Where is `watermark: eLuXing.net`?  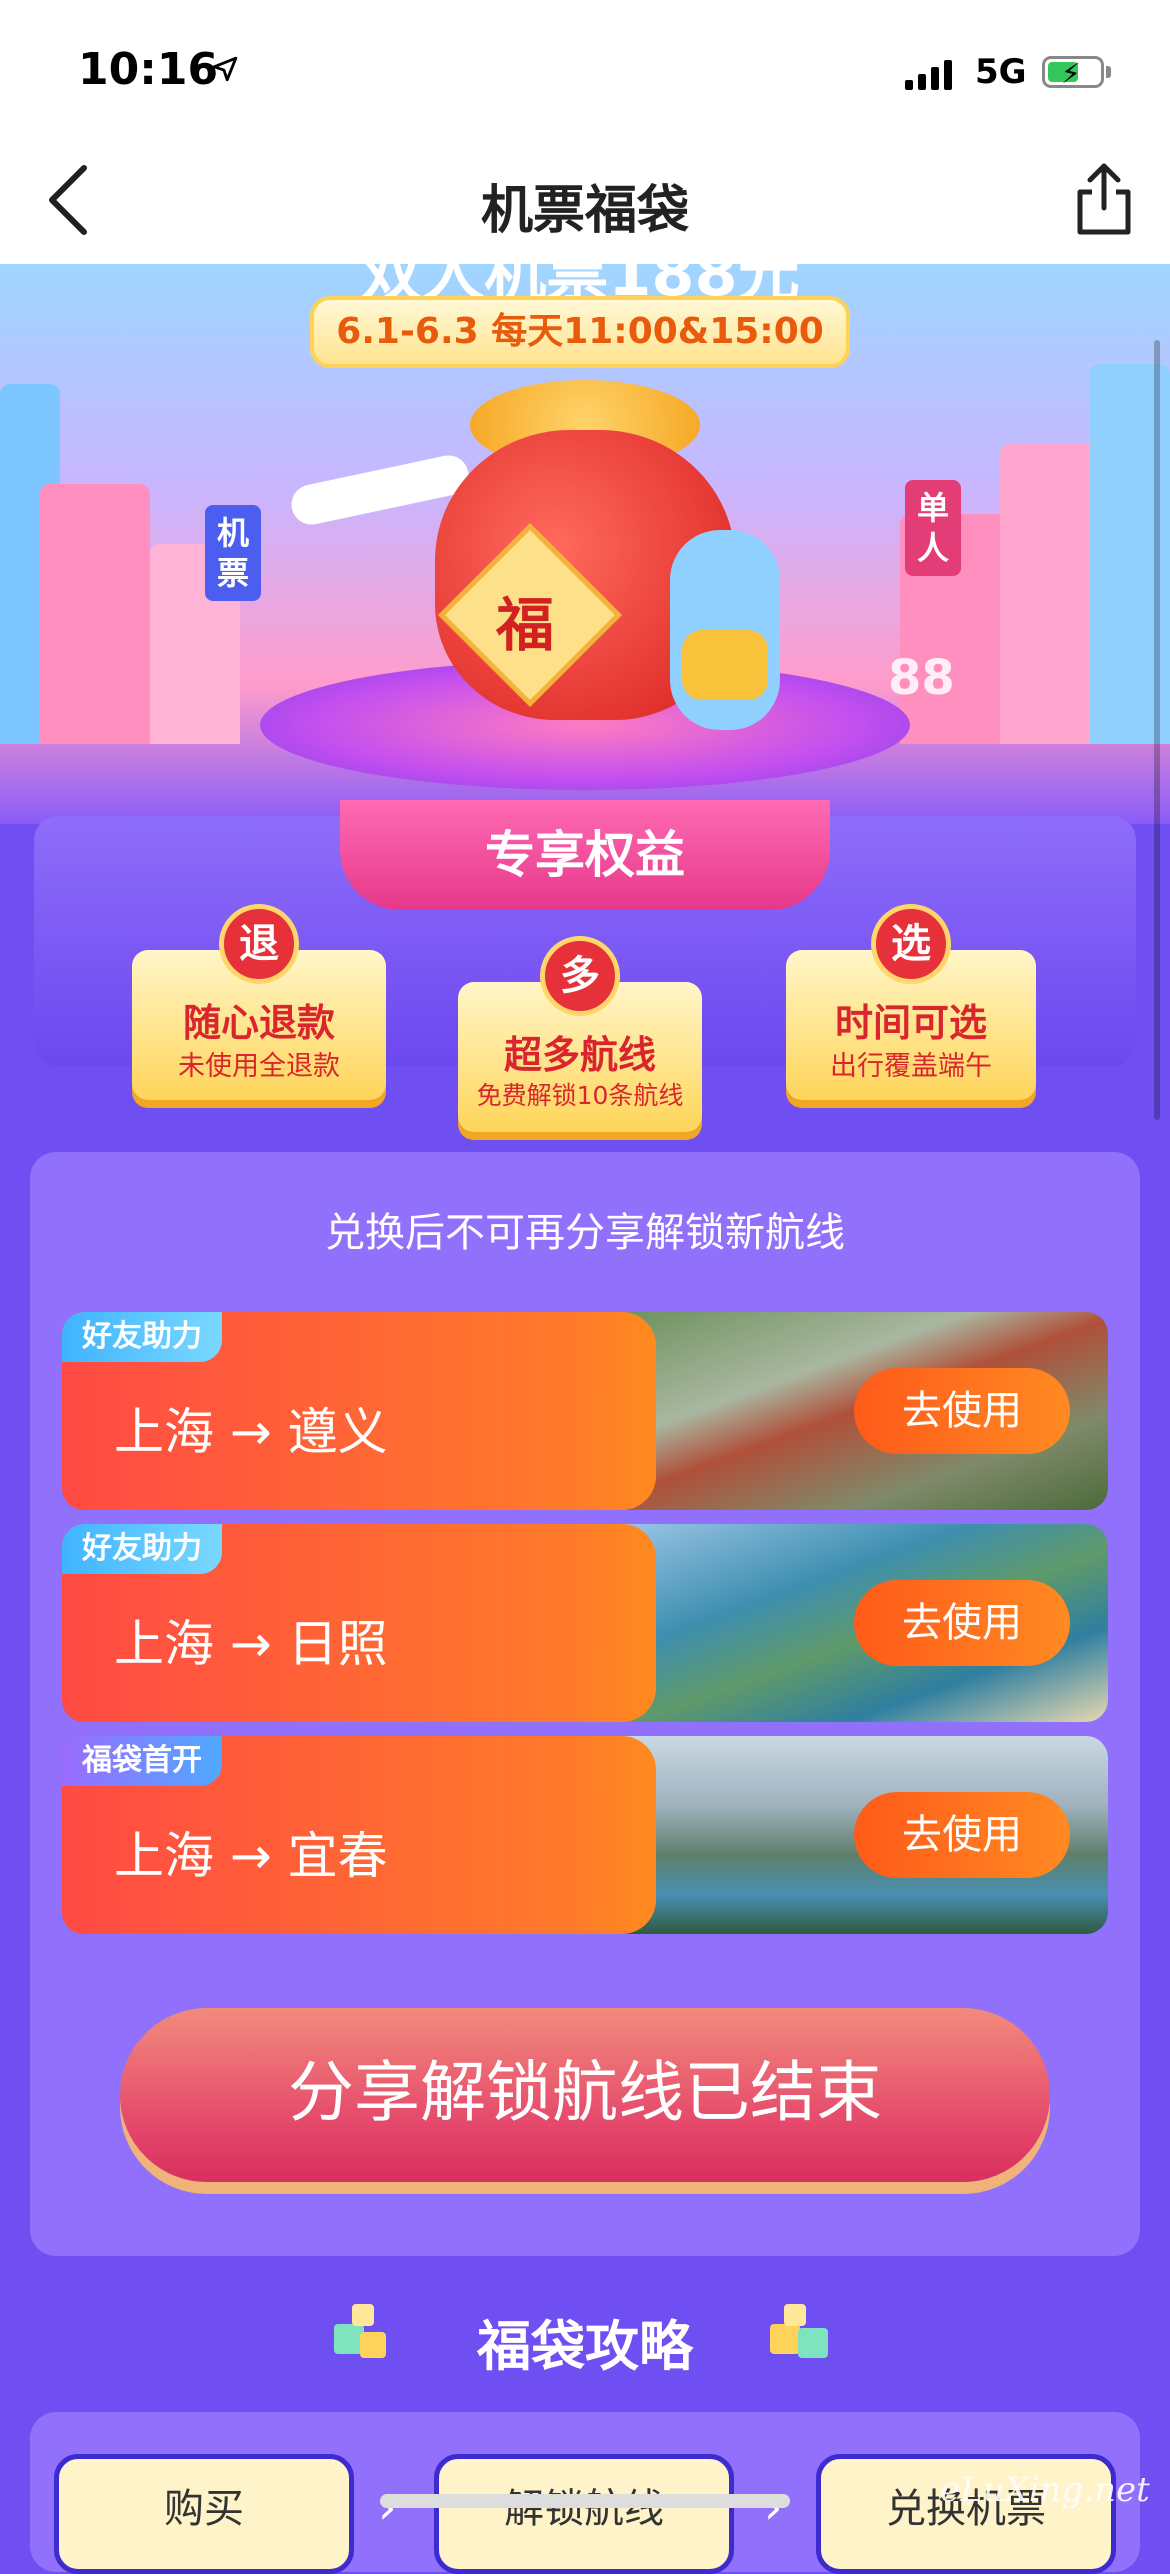 watermark: eLuXing.net is located at coordinates (1045, 2490).